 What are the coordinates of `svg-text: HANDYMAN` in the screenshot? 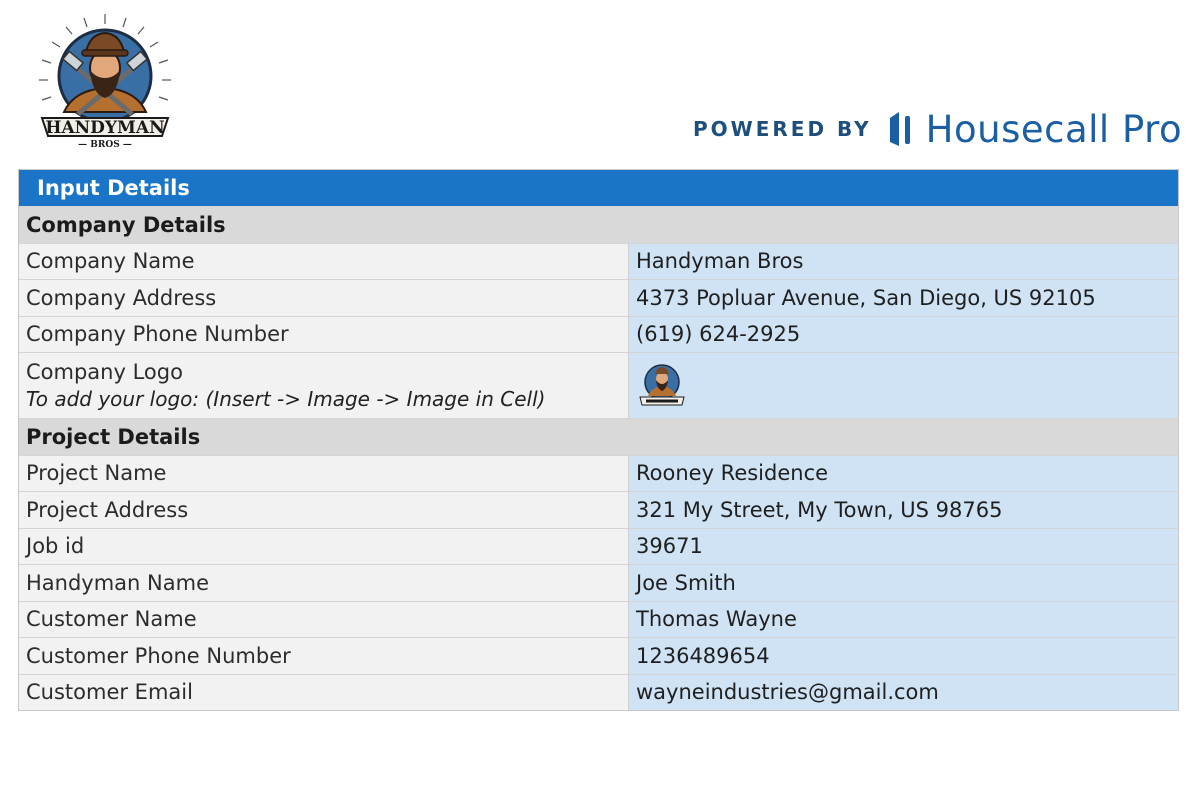 It's located at (104, 128).